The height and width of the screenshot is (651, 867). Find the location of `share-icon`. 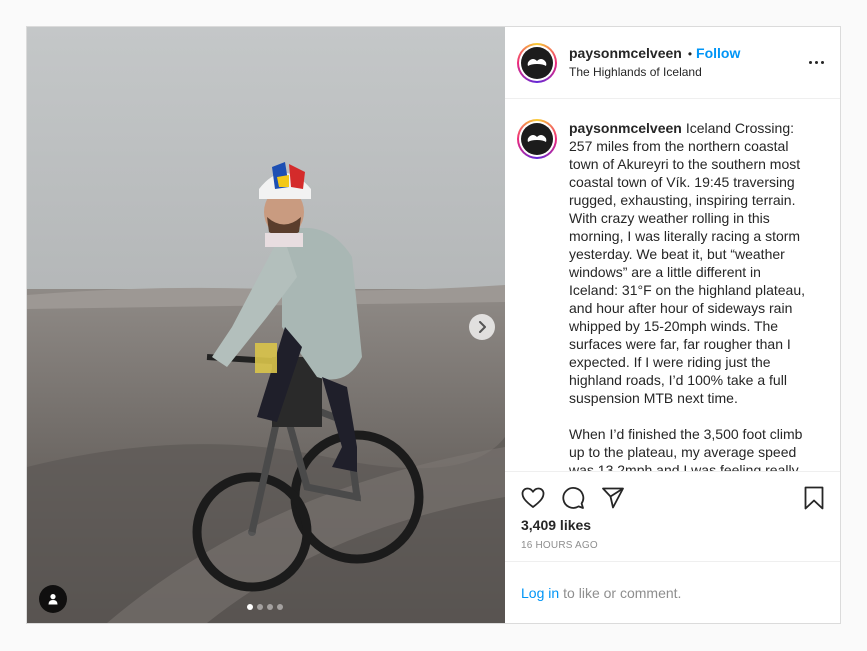

share-icon is located at coordinates (613, 498).